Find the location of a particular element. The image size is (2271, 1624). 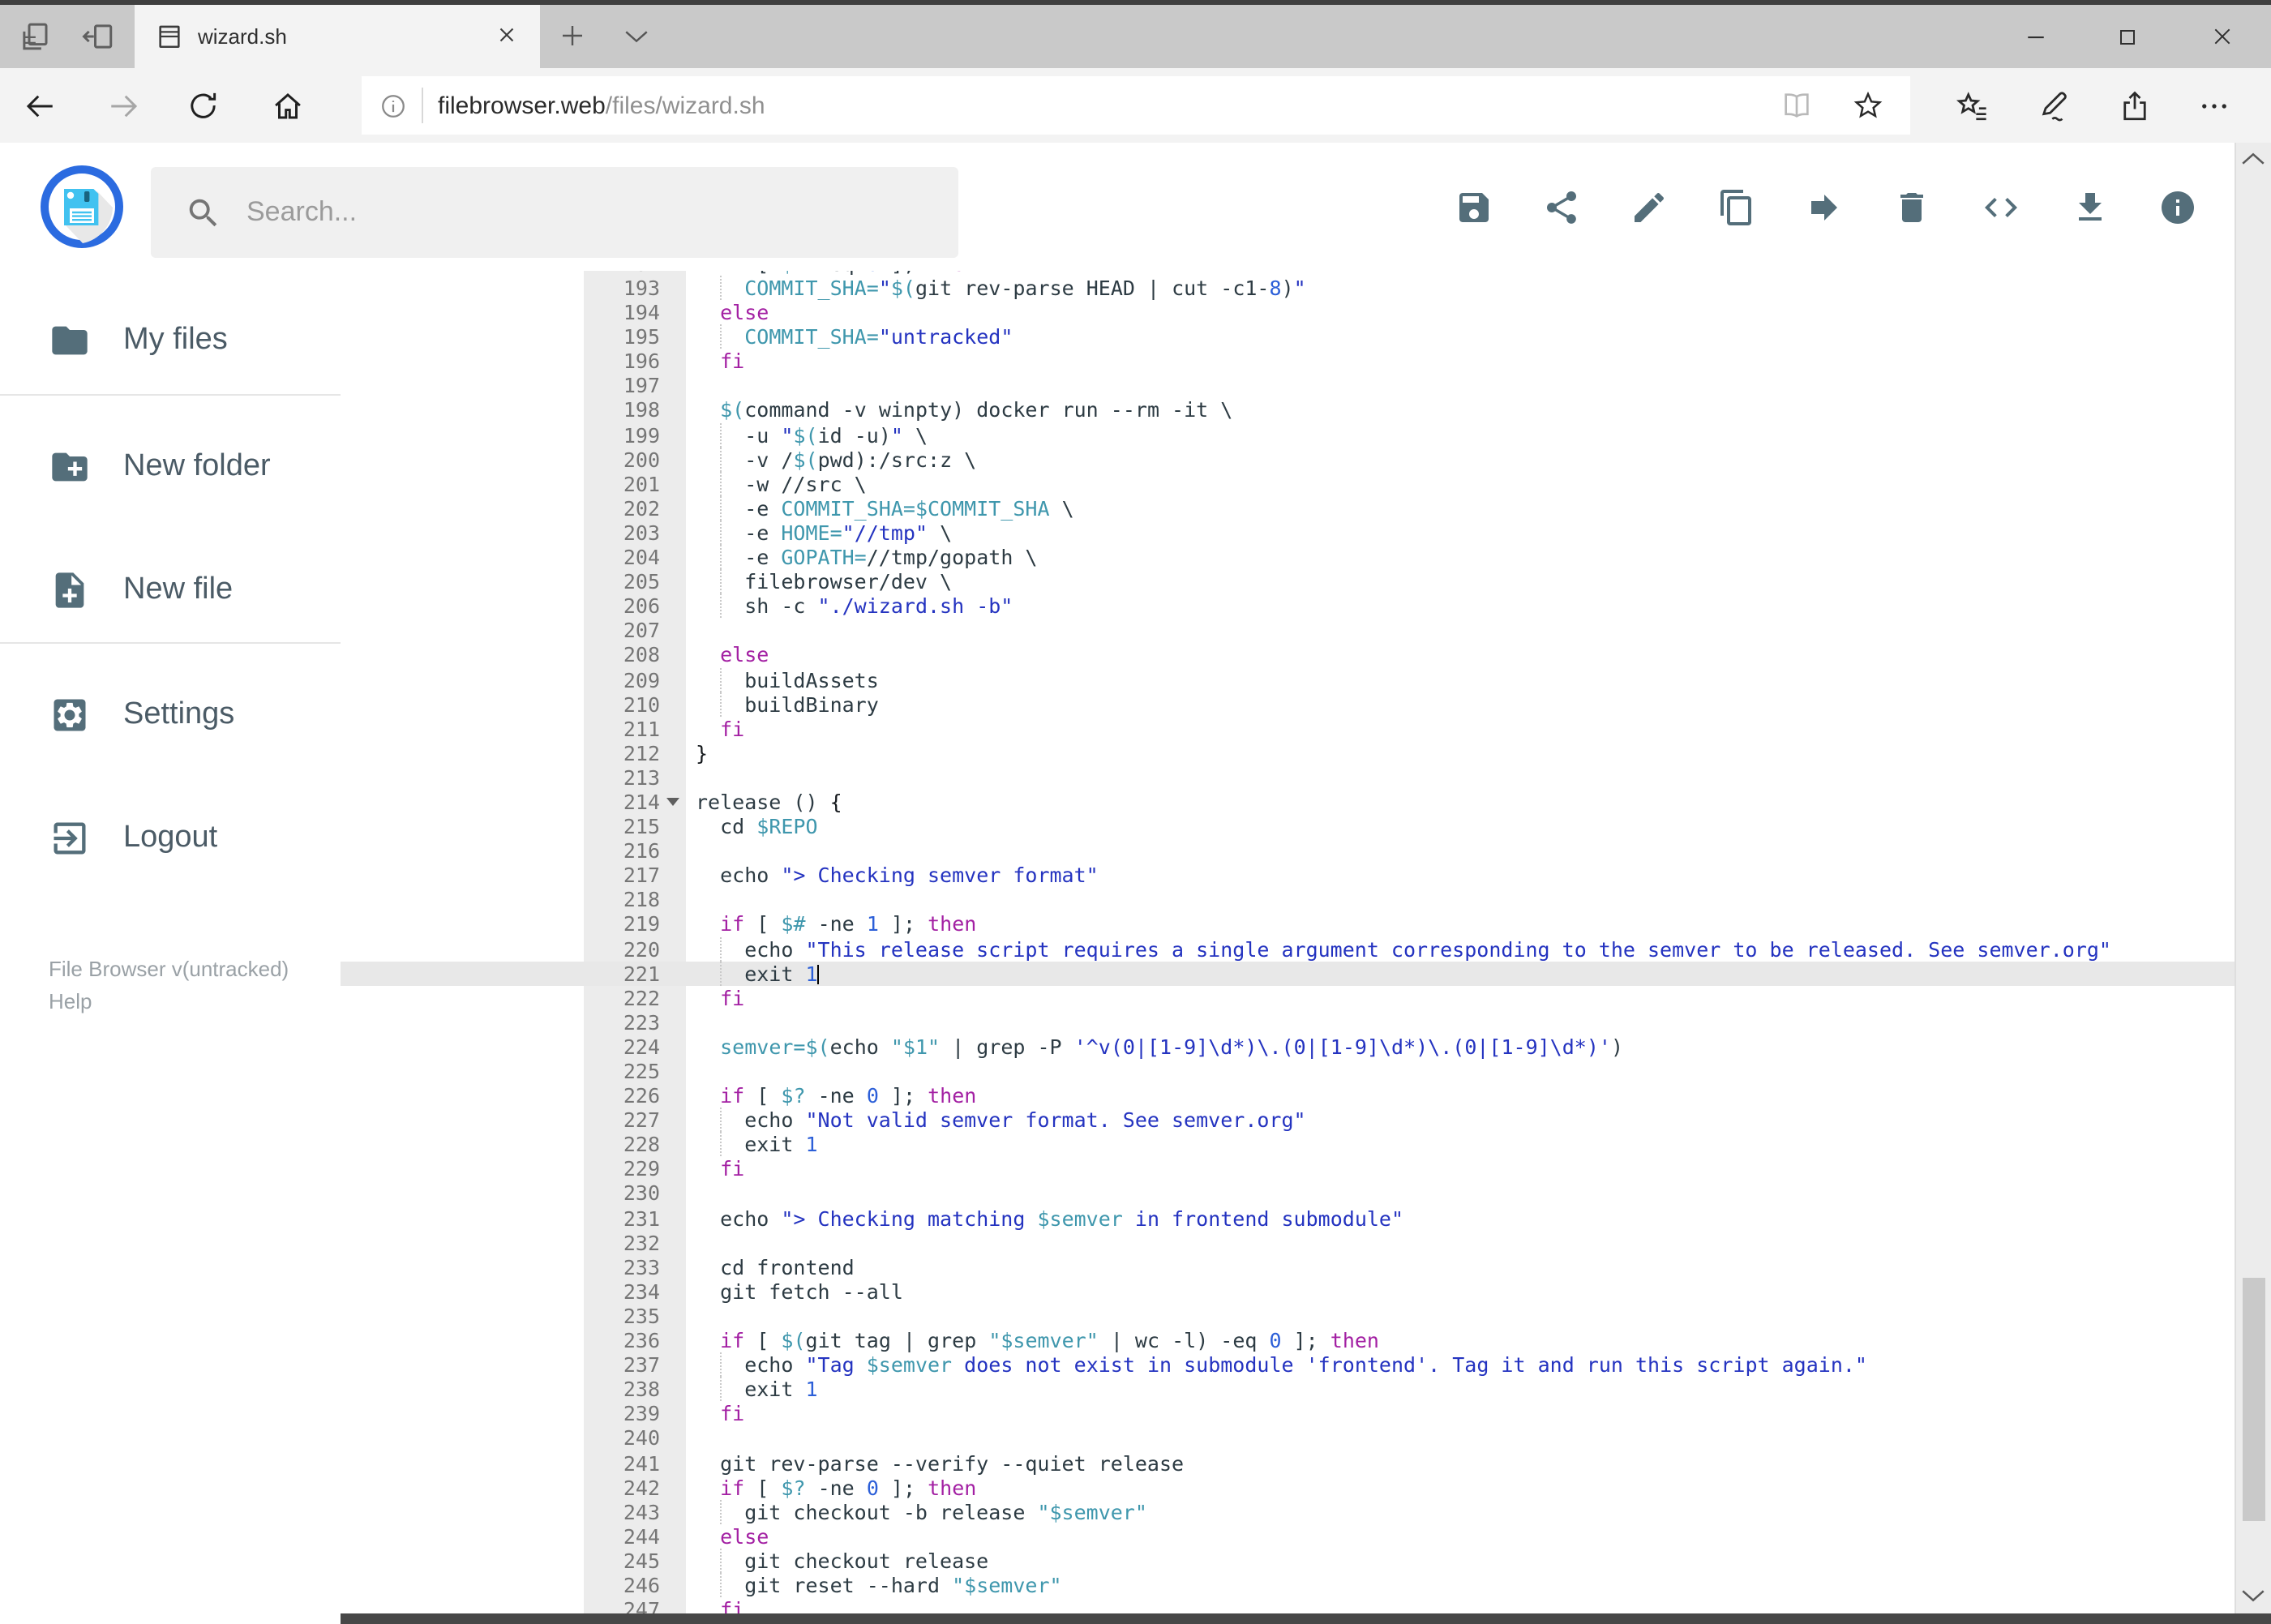

code-line: 239 fi is located at coordinates (1288, 1414).